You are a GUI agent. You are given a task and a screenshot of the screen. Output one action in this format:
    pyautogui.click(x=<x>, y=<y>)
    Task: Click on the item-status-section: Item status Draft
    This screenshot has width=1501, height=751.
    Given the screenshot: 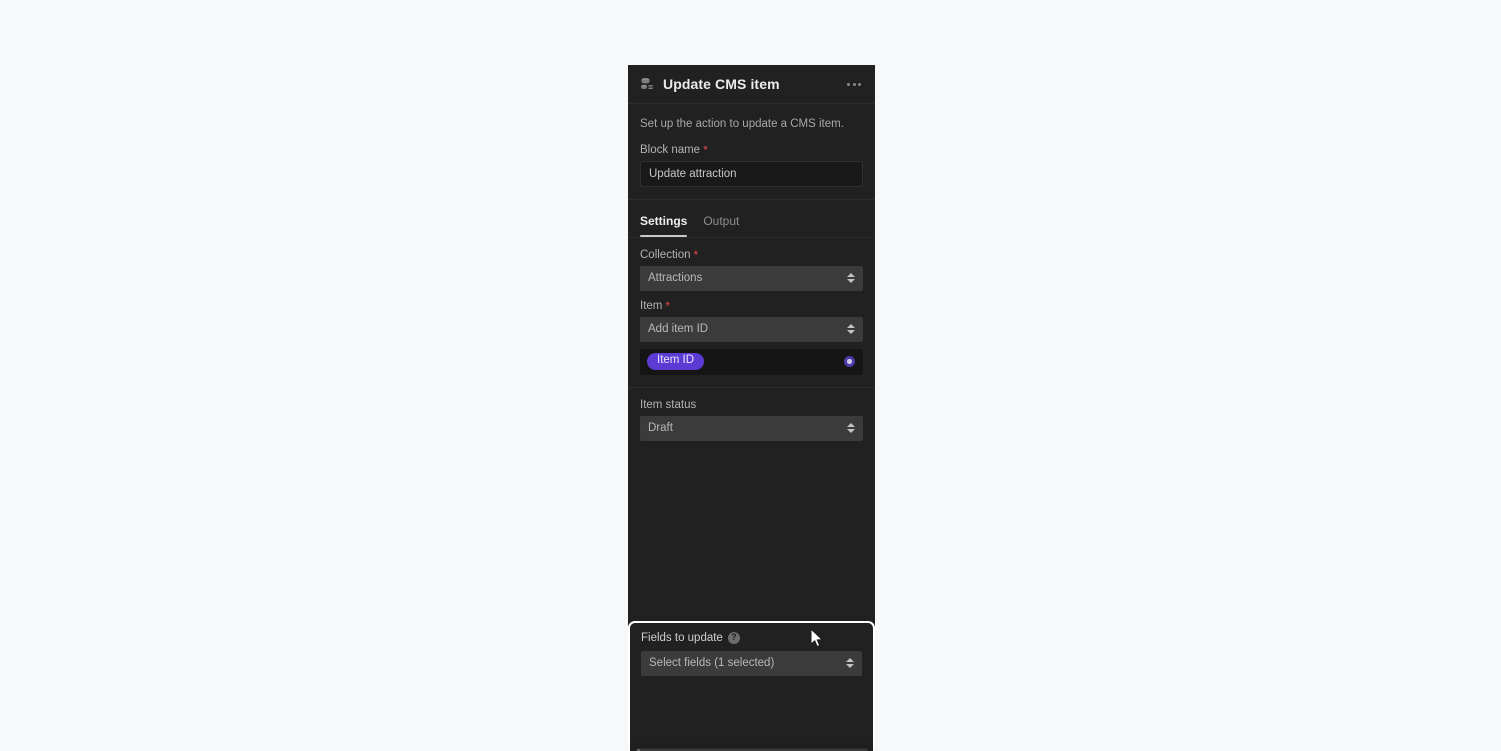 What is the action you would take?
    pyautogui.click(x=751, y=420)
    